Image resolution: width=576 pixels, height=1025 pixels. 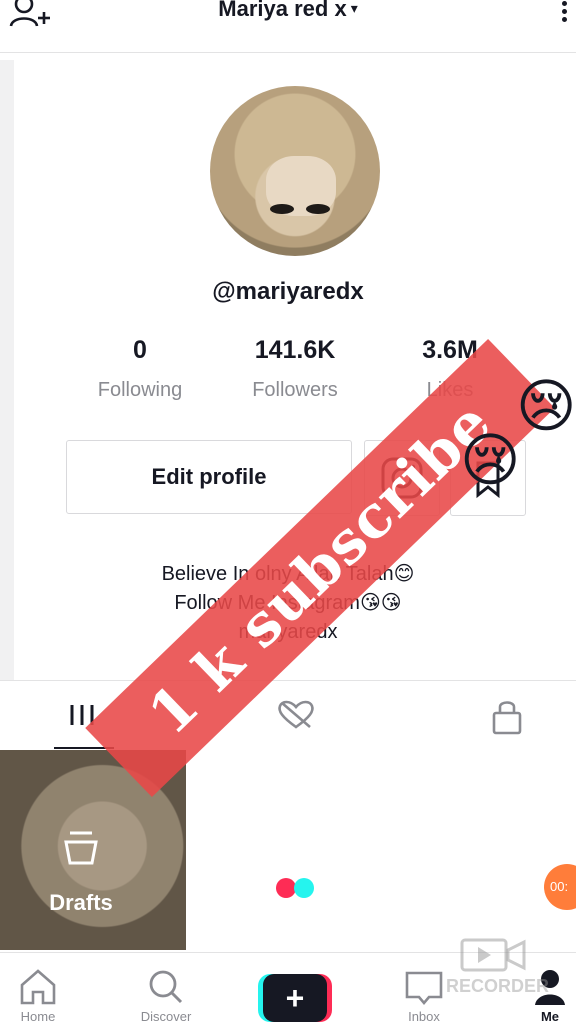 I want to click on edit-profile-button: Edit profile, so click(x=209, y=477).